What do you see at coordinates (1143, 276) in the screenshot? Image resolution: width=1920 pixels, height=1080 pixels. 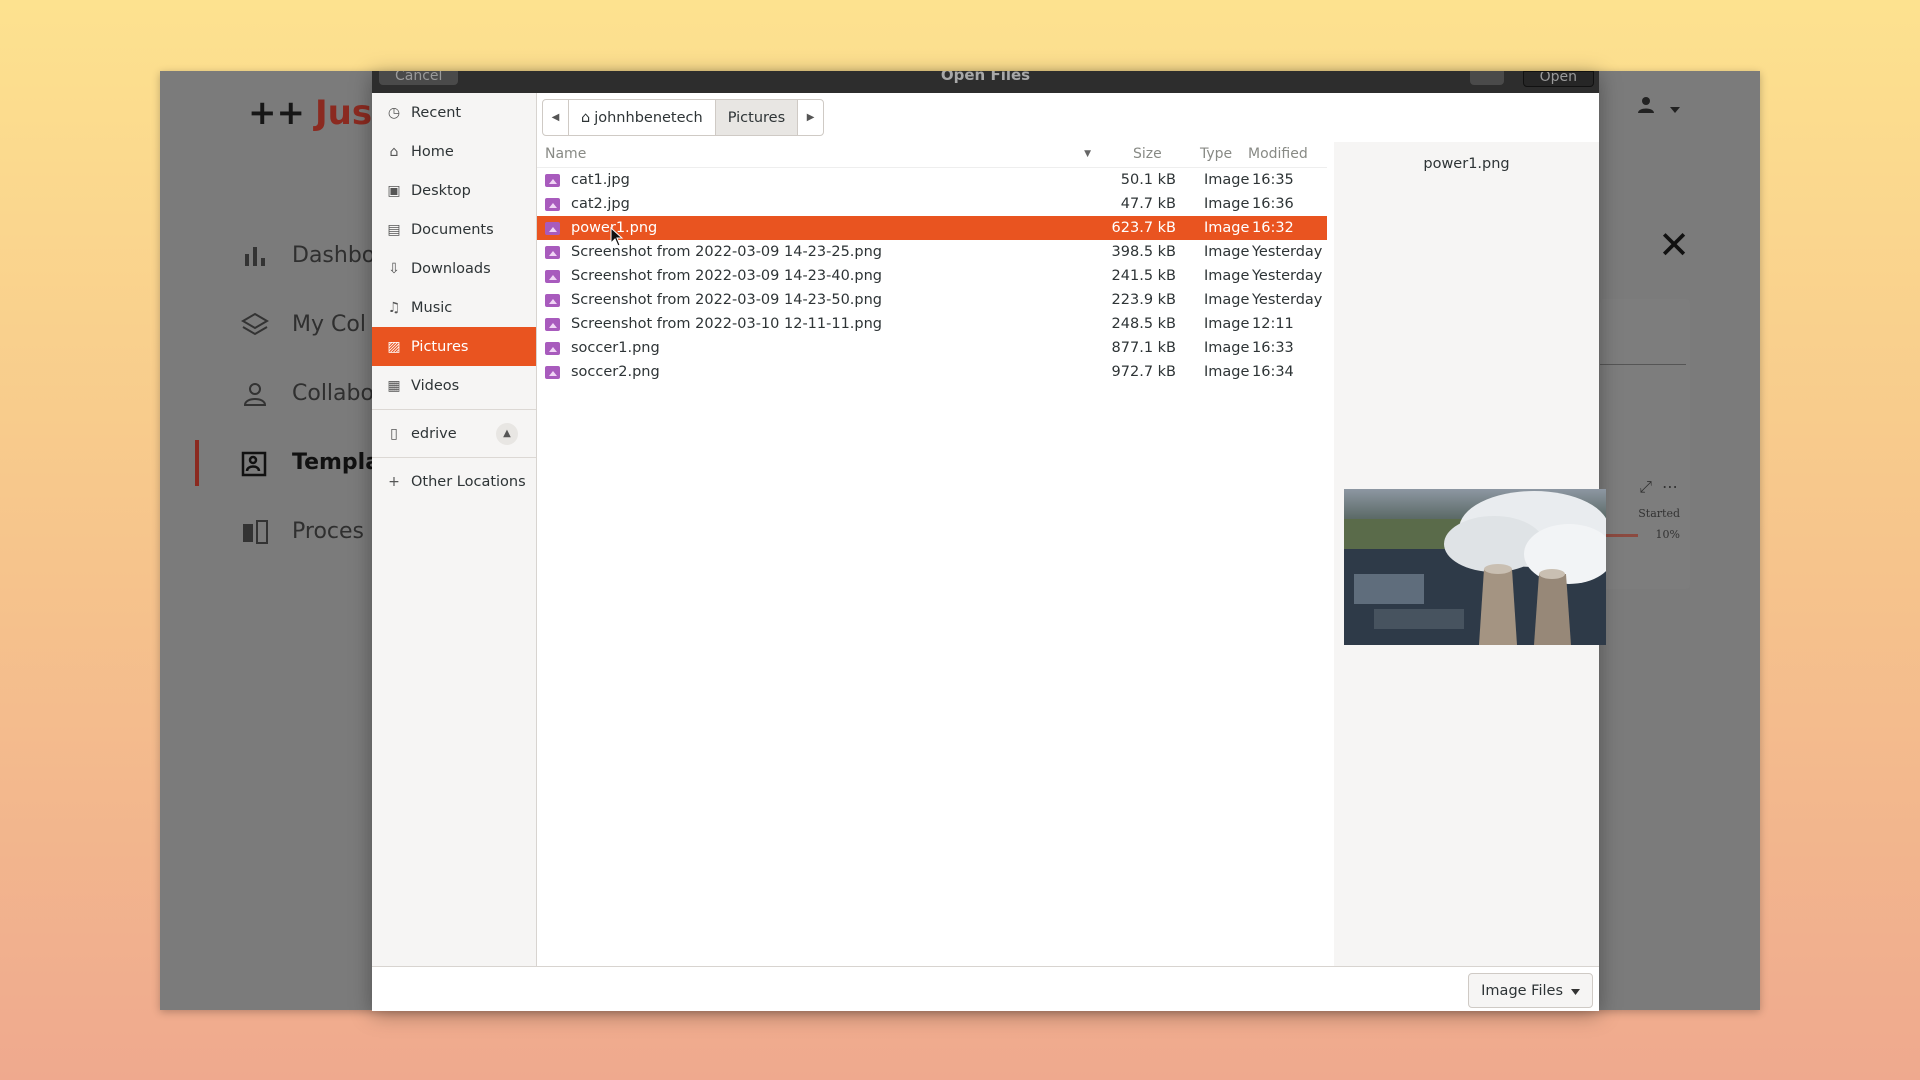 I see `file-size: 241.5 kB` at bounding box center [1143, 276].